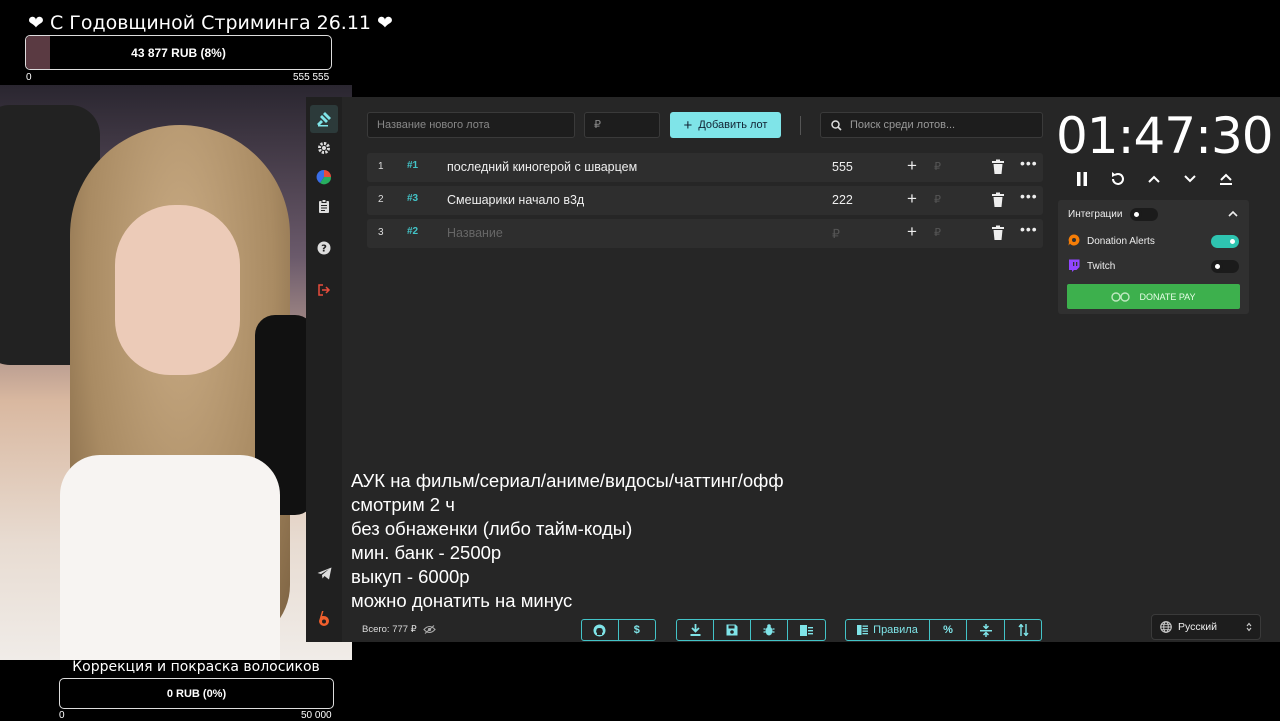 The image size is (1280, 721). I want to click on eye-off-icon, so click(429, 629).